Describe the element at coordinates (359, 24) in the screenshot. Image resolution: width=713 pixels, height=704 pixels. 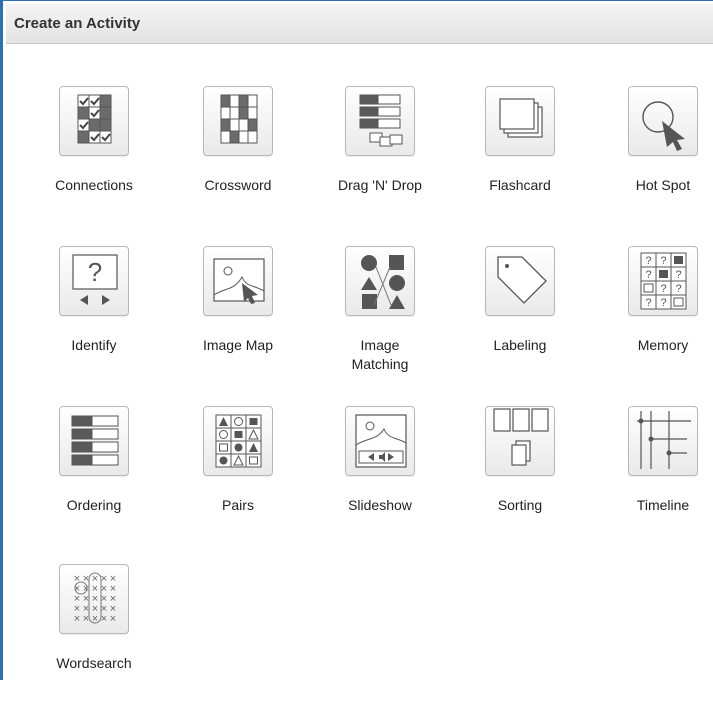
I see `panel-header: Create an Activity` at that location.